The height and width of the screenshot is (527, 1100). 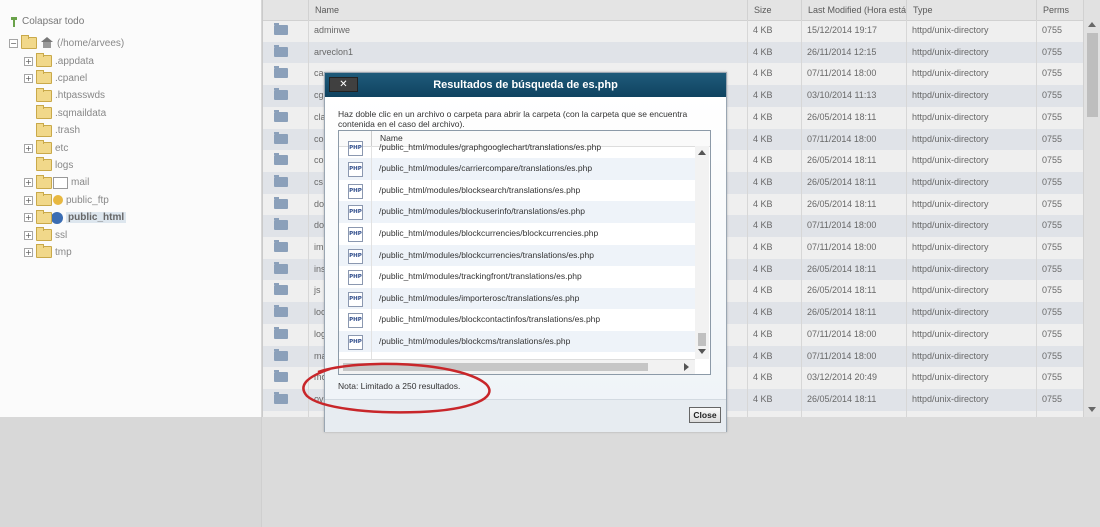 What do you see at coordinates (65, 113) in the screenshot?
I see `tree-item: .sqmaildata` at bounding box center [65, 113].